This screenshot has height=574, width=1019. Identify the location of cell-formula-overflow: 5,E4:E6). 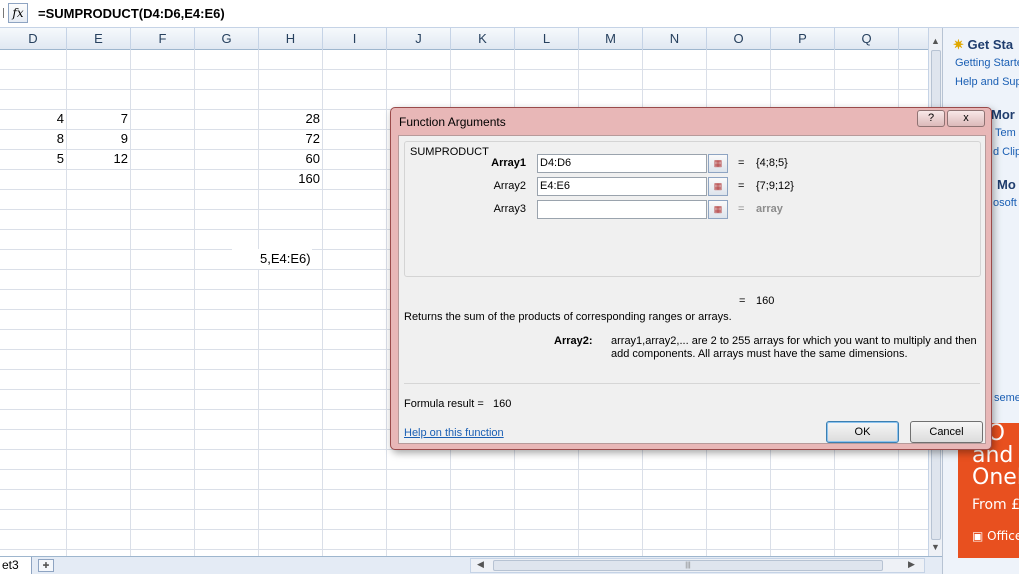
(272, 259).